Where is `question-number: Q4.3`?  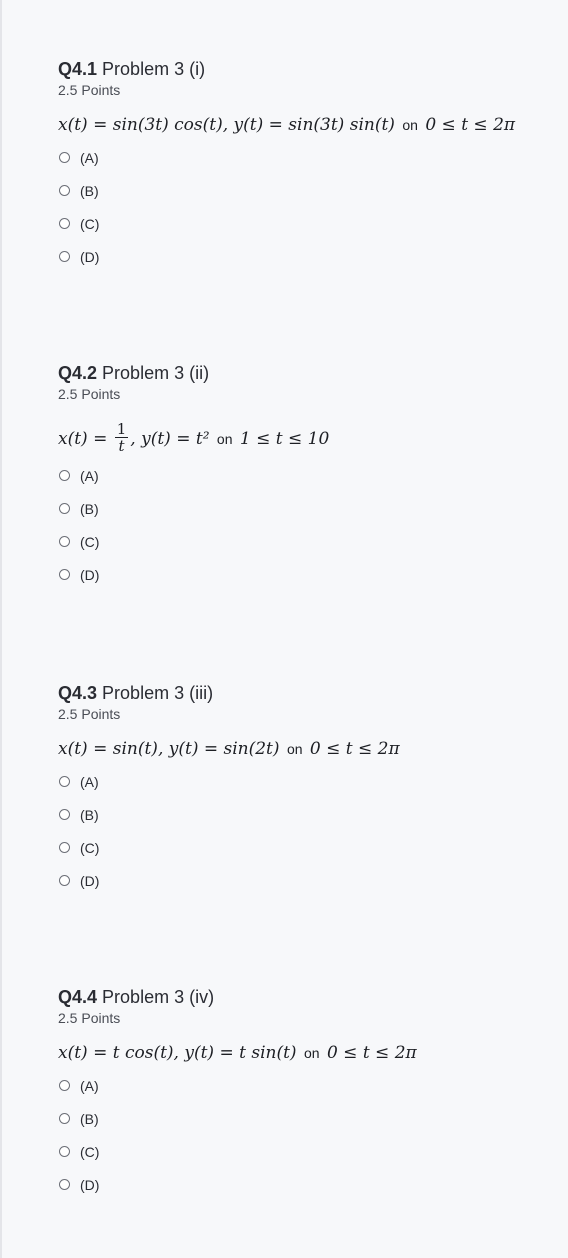
question-number: Q4.3 is located at coordinates (78, 693).